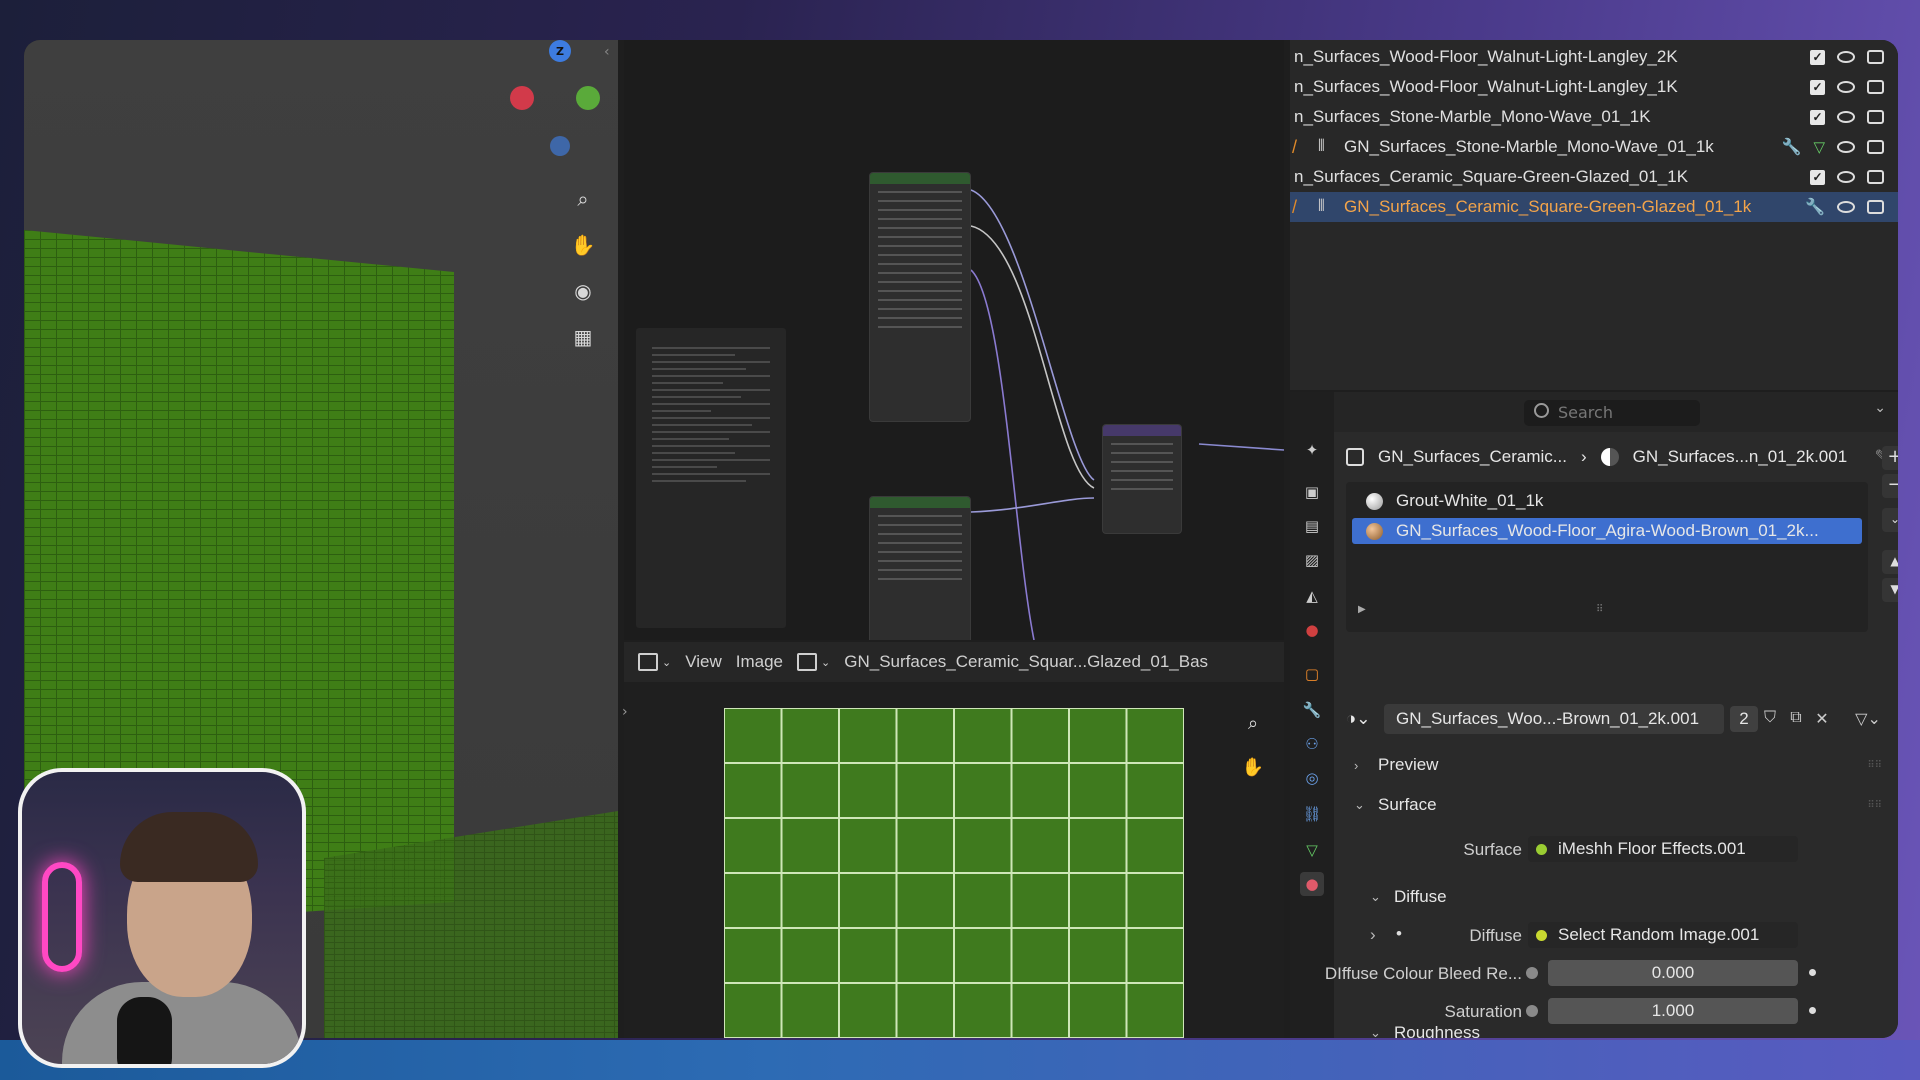 This screenshot has width=1920, height=1080. What do you see at coordinates (1819, 147) in the screenshot?
I see `mesh-data-icon: ▽` at bounding box center [1819, 147].